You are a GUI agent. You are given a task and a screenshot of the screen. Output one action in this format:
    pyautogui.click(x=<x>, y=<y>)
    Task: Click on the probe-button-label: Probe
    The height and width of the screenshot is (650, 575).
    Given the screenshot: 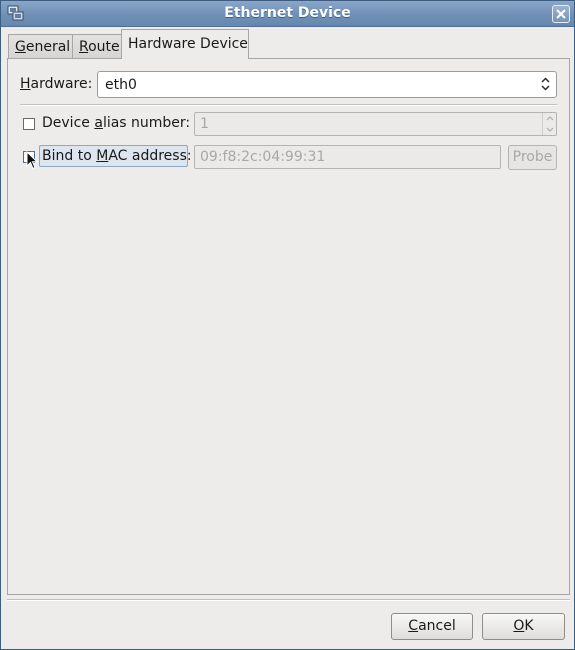 What is the action you would take?
    pyautogui.click(x=532, y=157)
    